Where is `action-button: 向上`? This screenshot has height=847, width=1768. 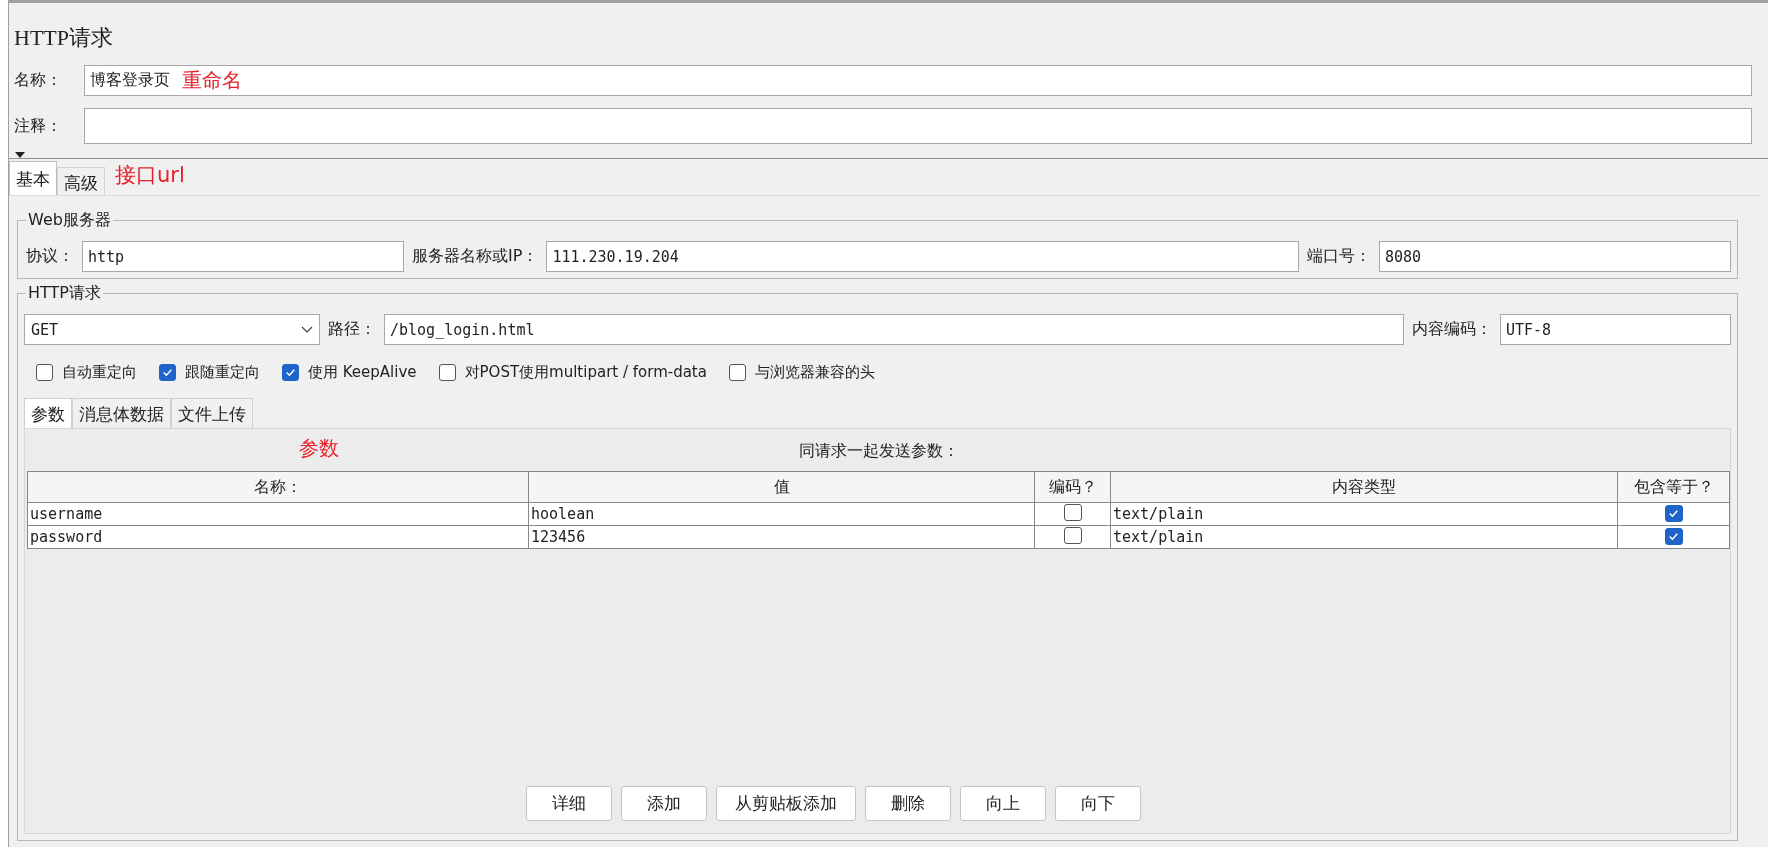
action-button: 向上 is located at coordinates (1003, 803).